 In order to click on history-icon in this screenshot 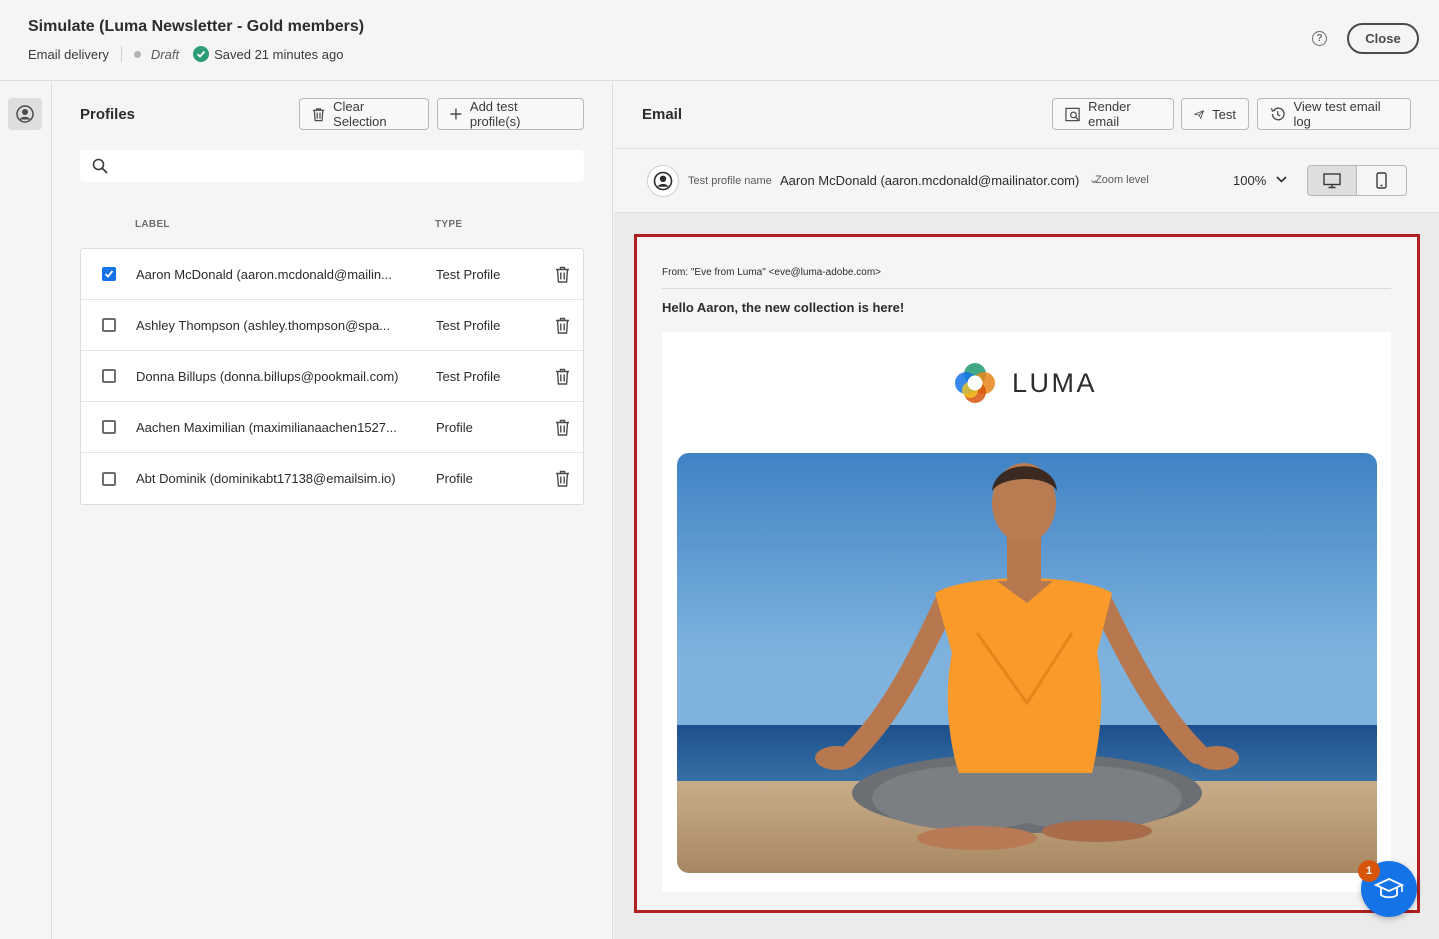, I will do `click(1277, 114)`.